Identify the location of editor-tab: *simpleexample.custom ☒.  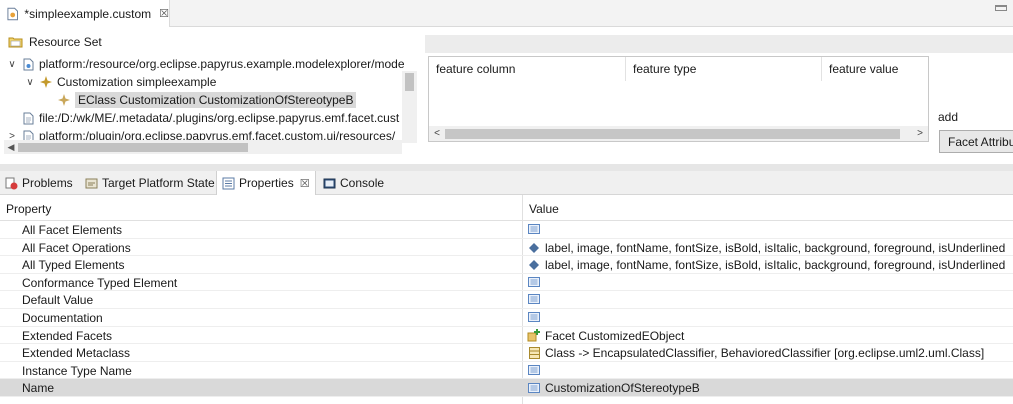
(85, 13).